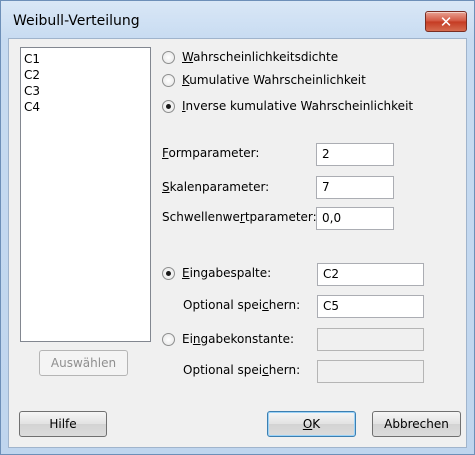  I want to click on cancel-button: Abbrechen, so click(416, 424).